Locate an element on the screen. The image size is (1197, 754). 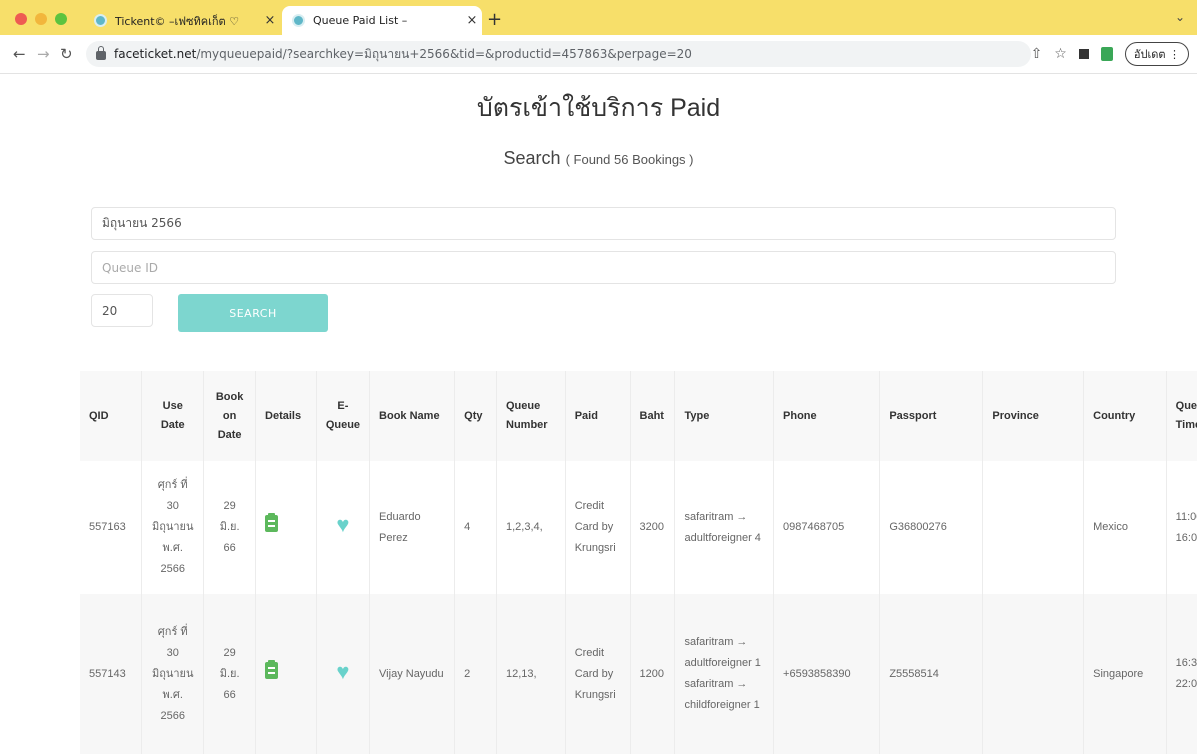
cell-country: Singapore is located at coordinates (1125, 674).